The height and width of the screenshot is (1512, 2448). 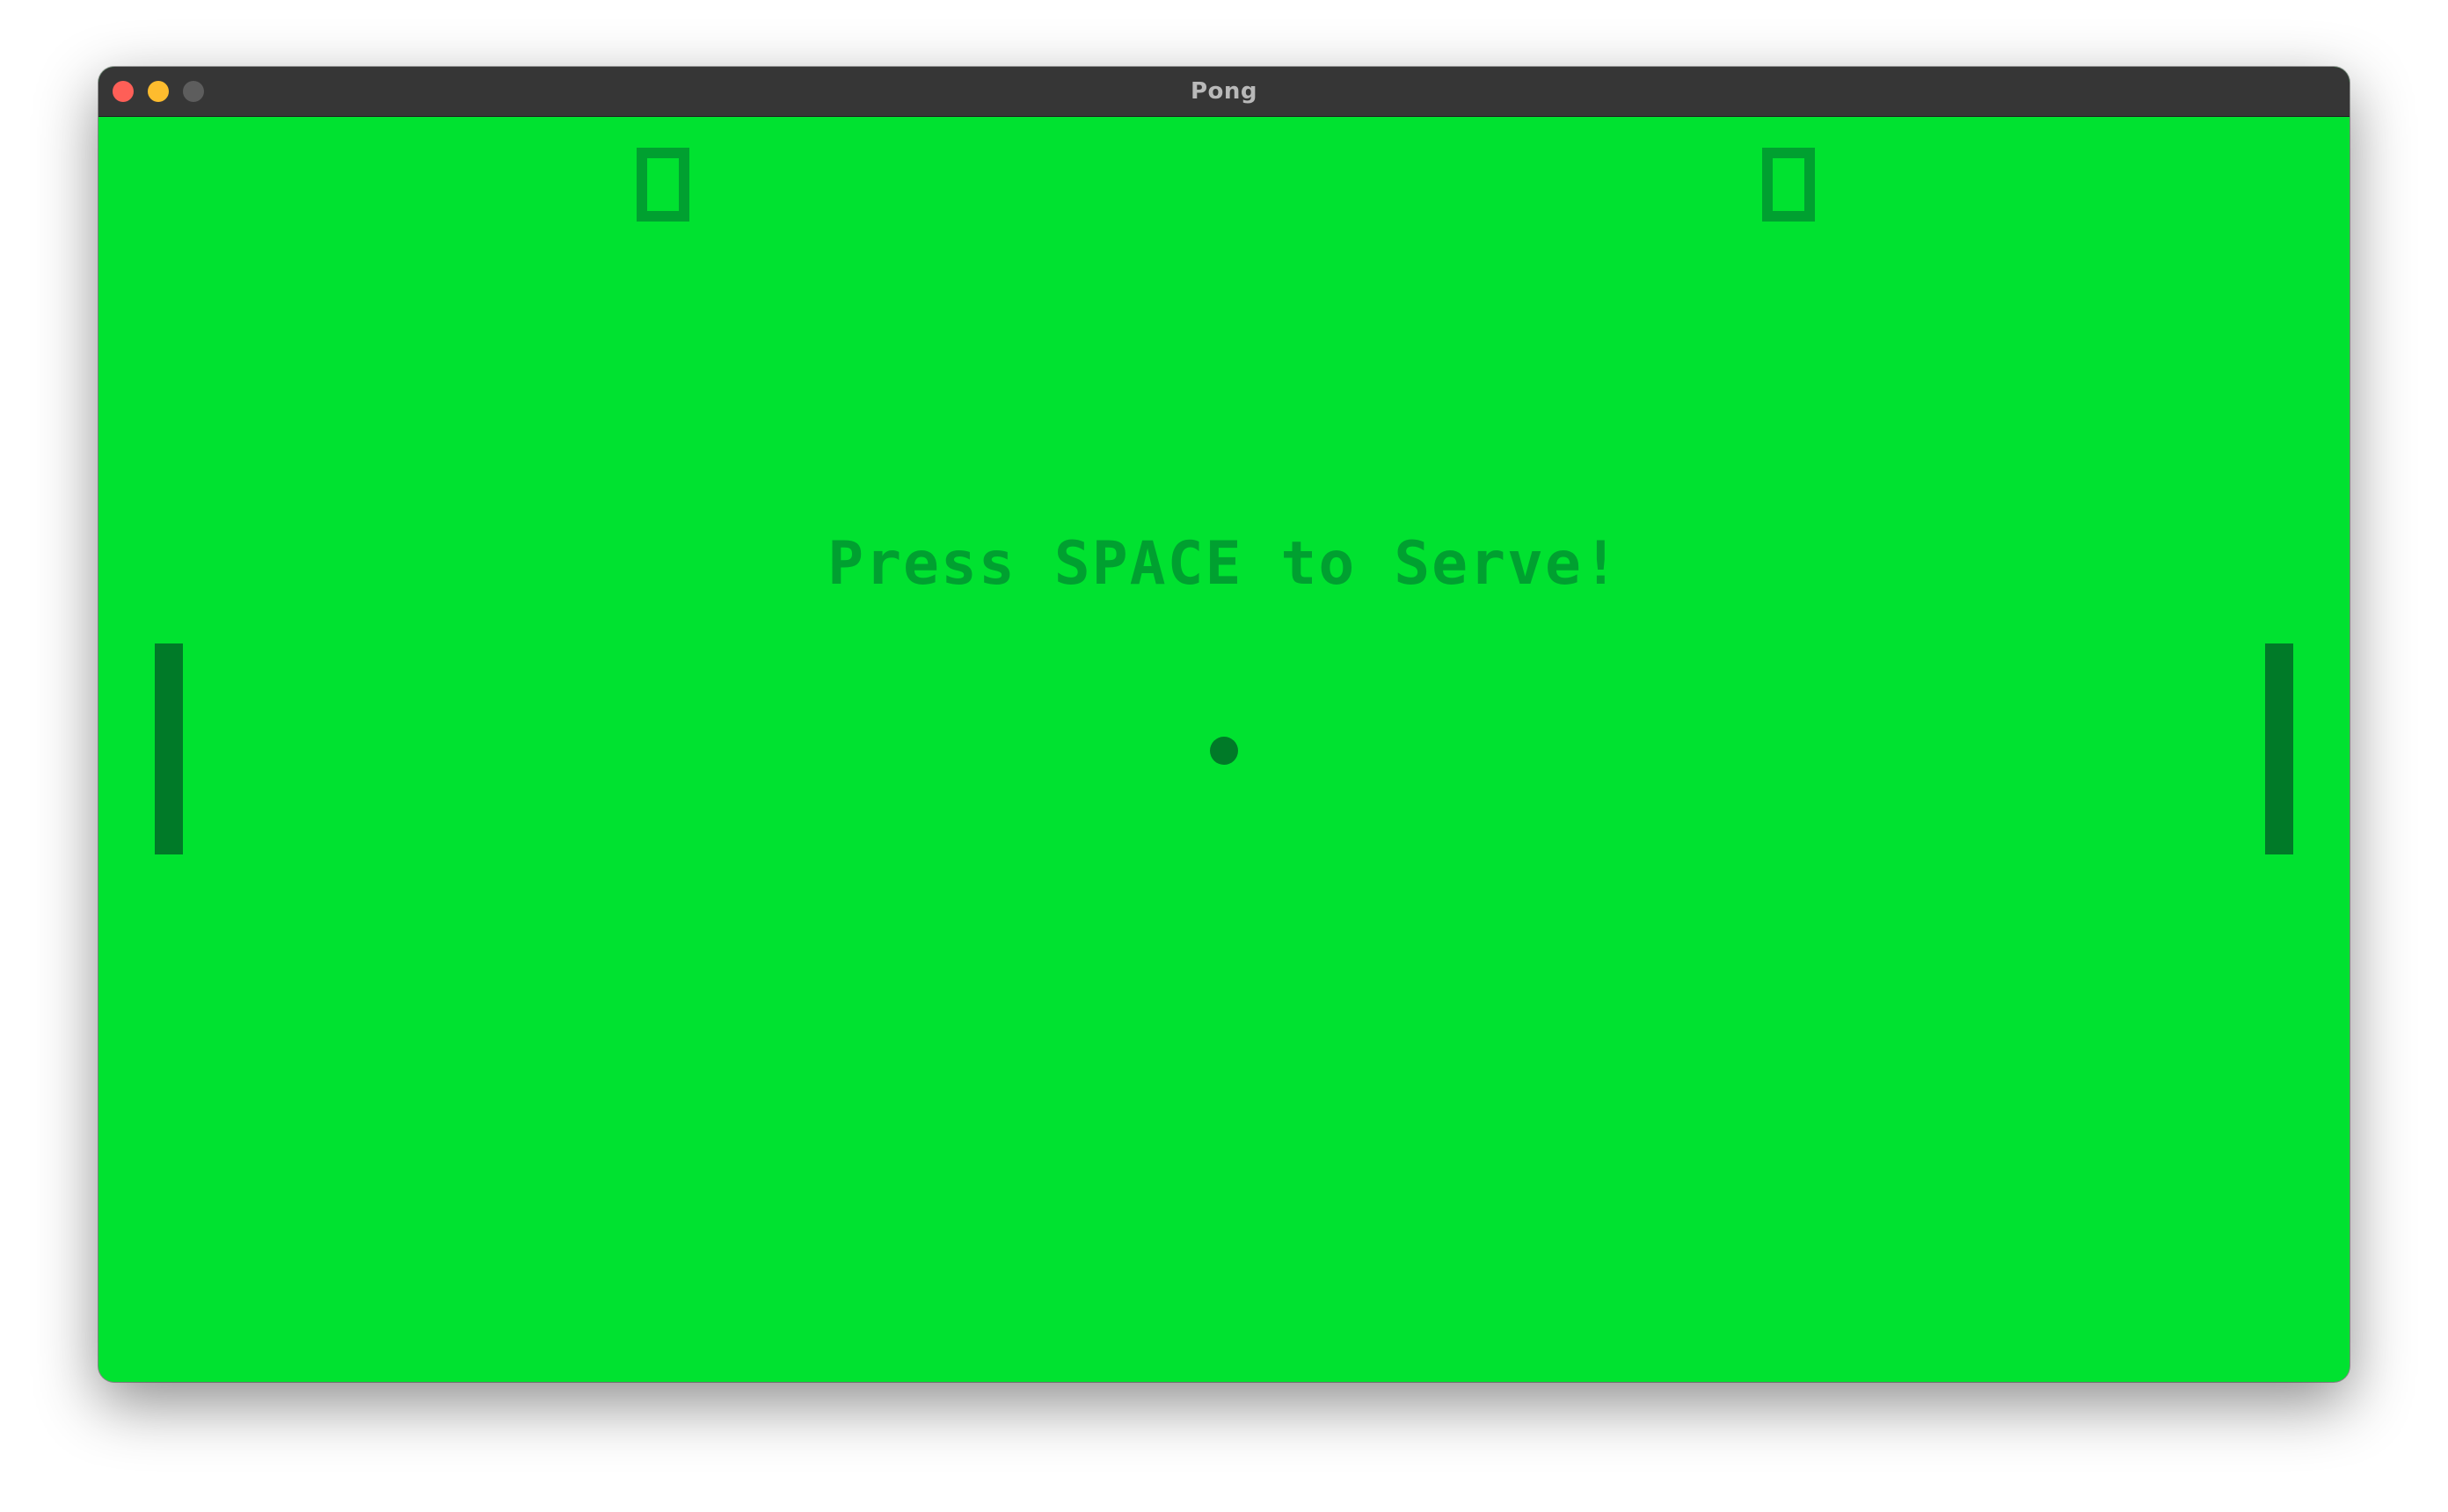 I want to click on left-score-digit, so click(x=663, y=185).